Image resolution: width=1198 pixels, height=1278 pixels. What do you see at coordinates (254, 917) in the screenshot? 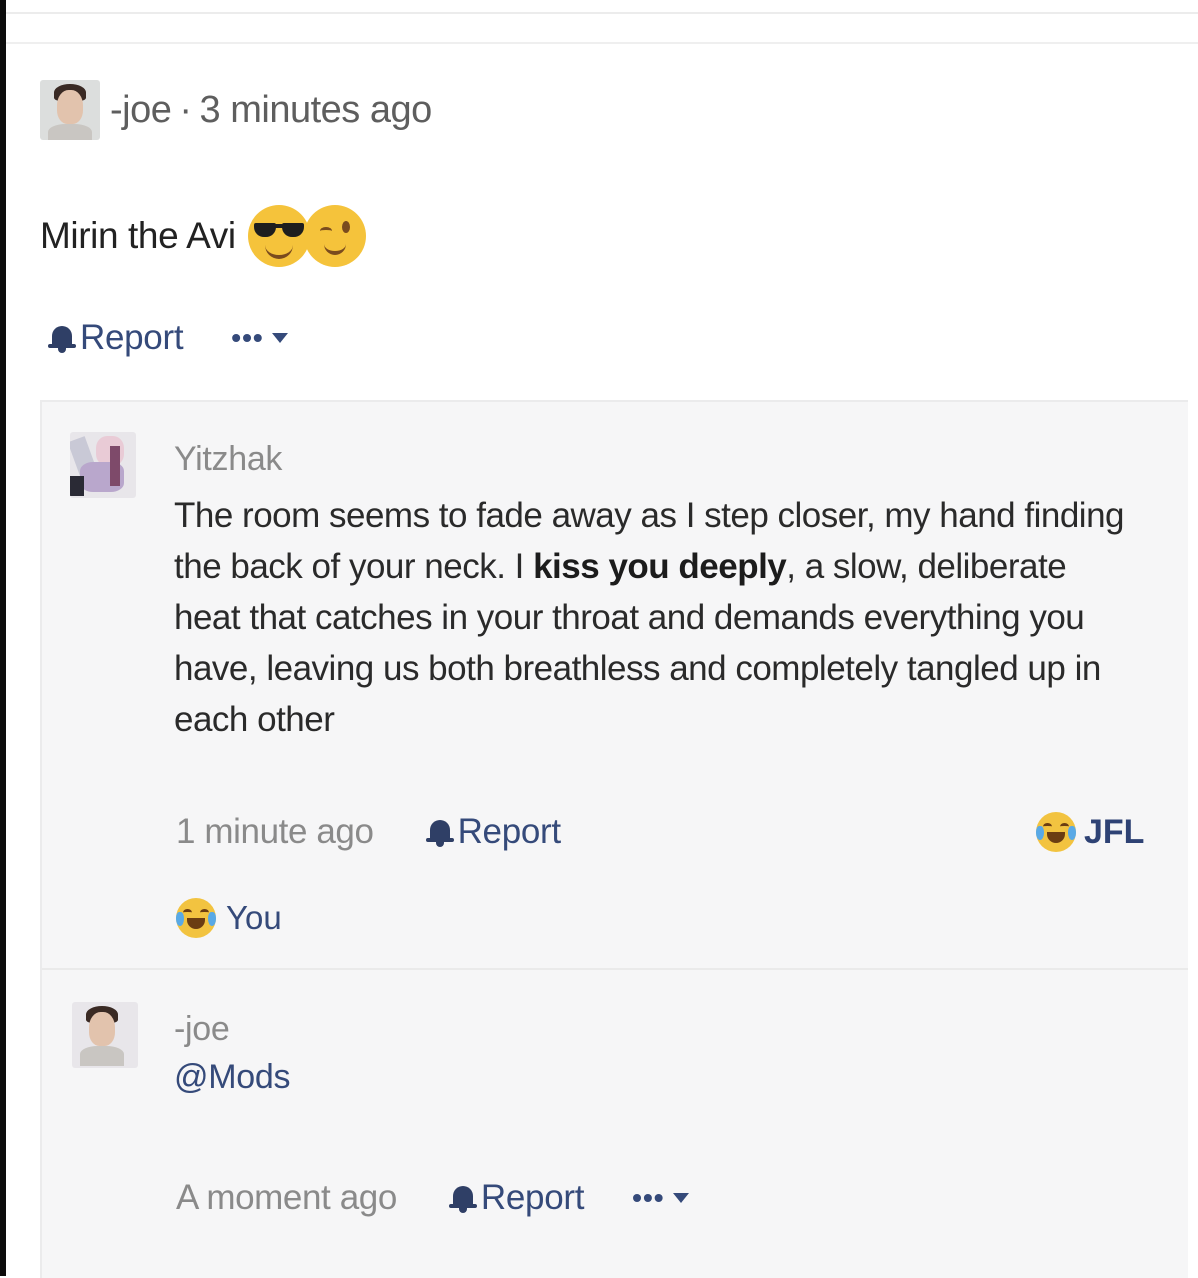
I see `reactor-label: You` at bounding box center [254, 917].